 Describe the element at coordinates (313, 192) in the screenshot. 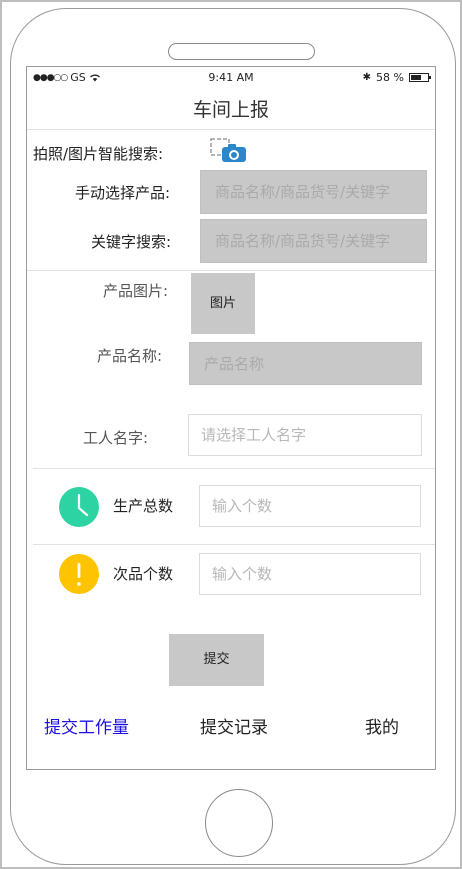

I see `manual-select-input: 商品名称/商品货号/关键字` at that location.